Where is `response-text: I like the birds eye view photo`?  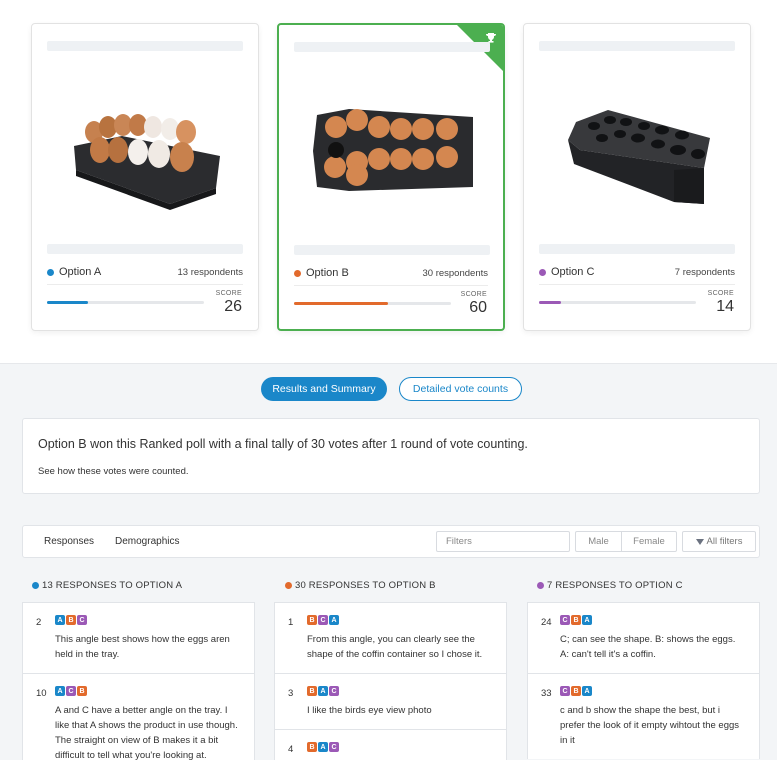
response-text: I like the birds eye view photo is located at coordinates (369, 710).